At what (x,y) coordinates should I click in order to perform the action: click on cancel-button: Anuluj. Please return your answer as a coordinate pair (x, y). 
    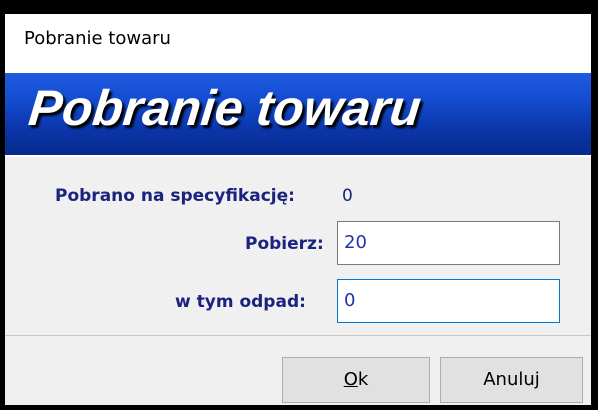
    Looking at the image, I should click on (511, 380).